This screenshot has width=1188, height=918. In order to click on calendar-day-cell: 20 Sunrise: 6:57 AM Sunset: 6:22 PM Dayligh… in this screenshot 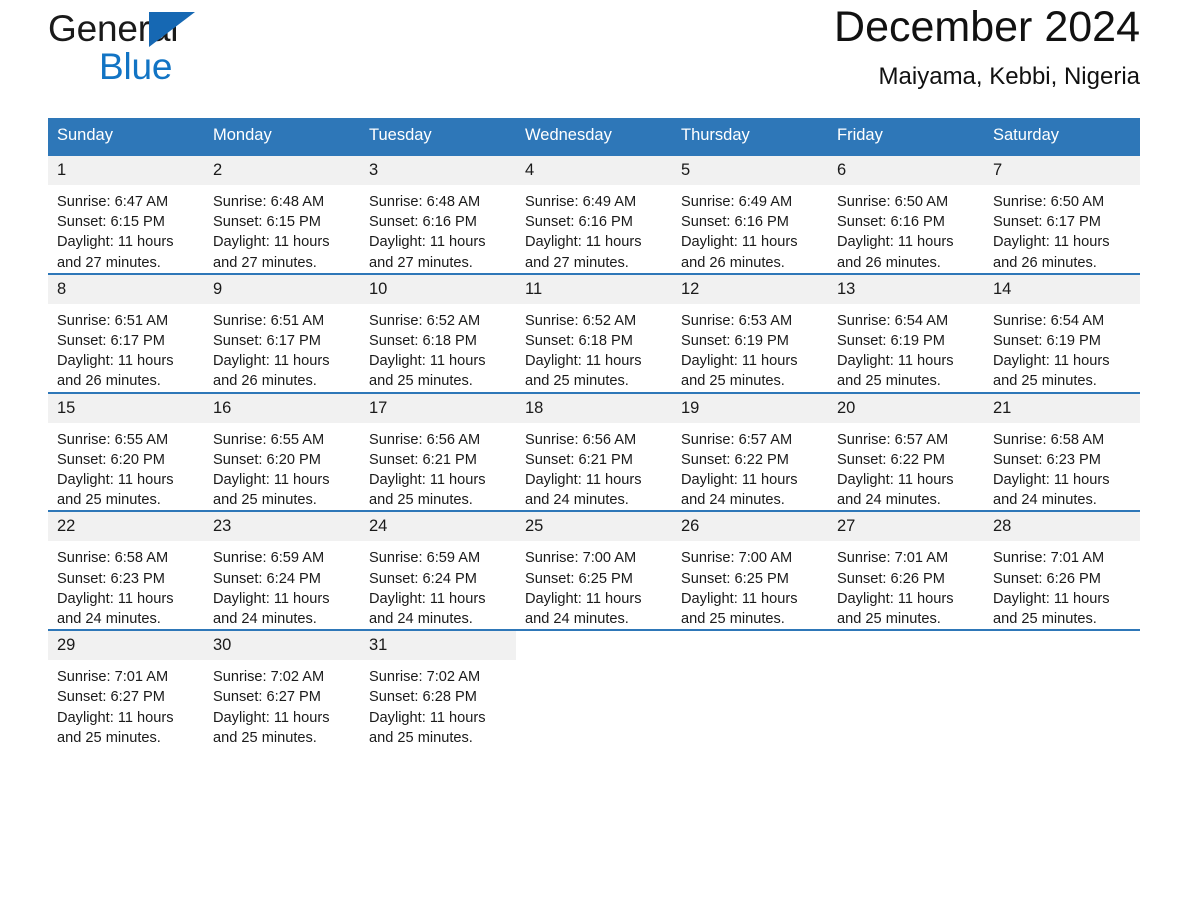, I will do `click(906, 451)`.